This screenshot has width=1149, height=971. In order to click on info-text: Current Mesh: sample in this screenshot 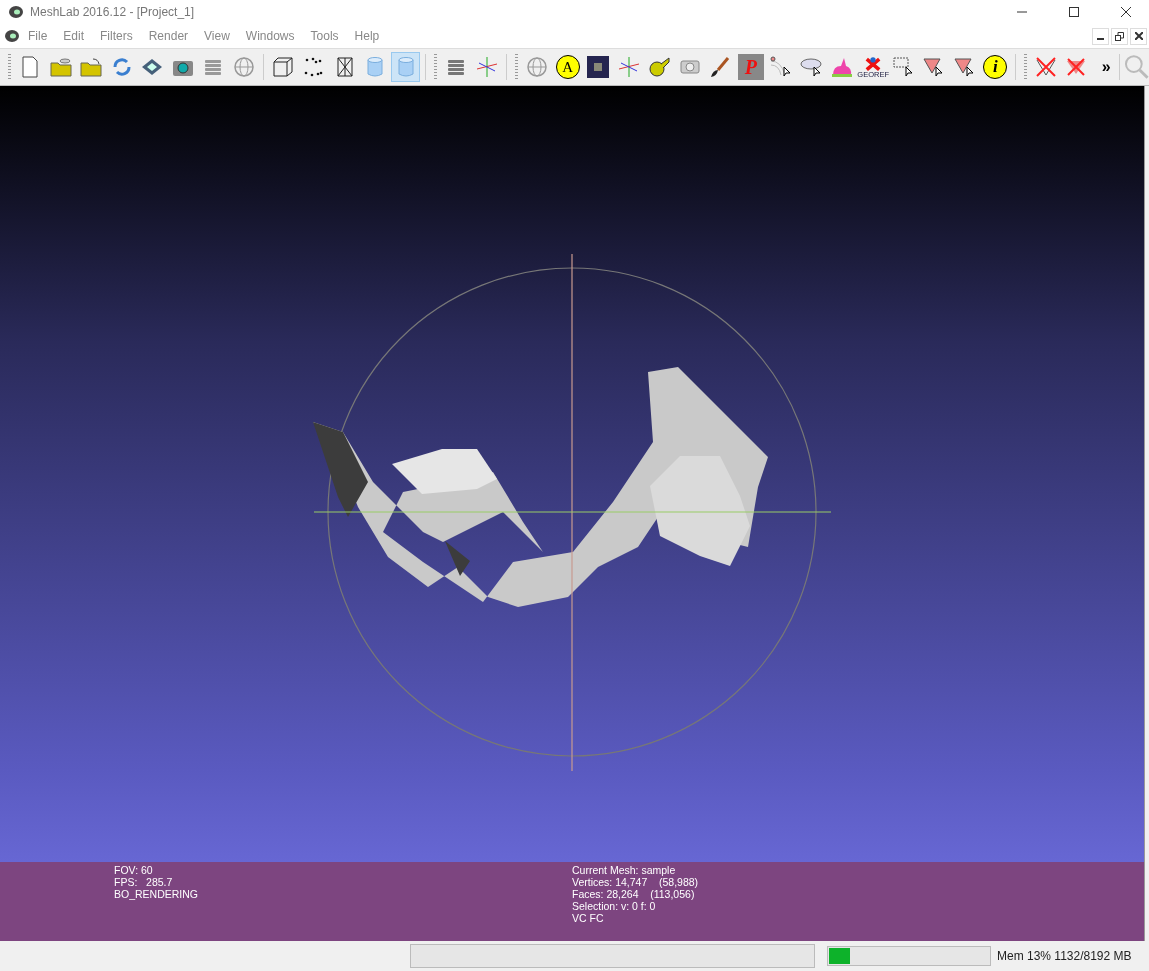, I will do `click(624, 870)`.